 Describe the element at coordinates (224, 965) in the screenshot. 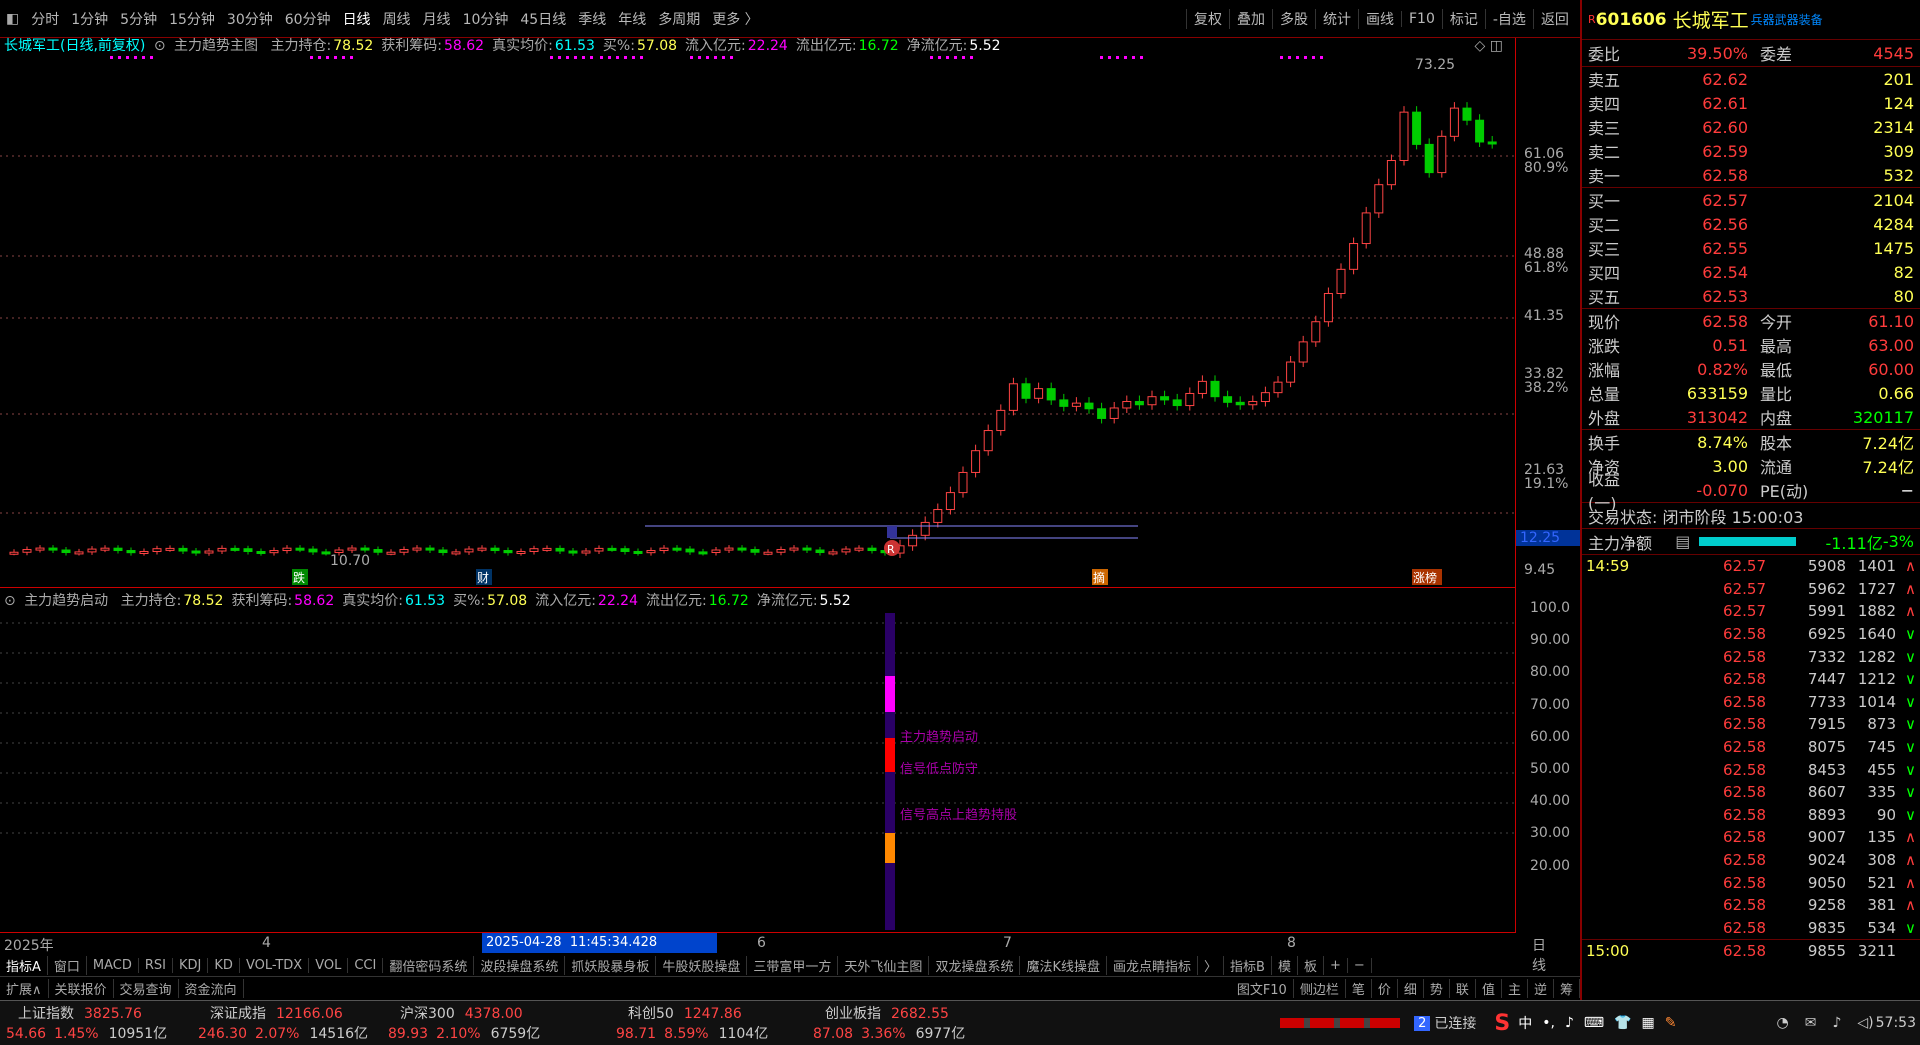

I see `indicator-tab-5: KD` at that location.